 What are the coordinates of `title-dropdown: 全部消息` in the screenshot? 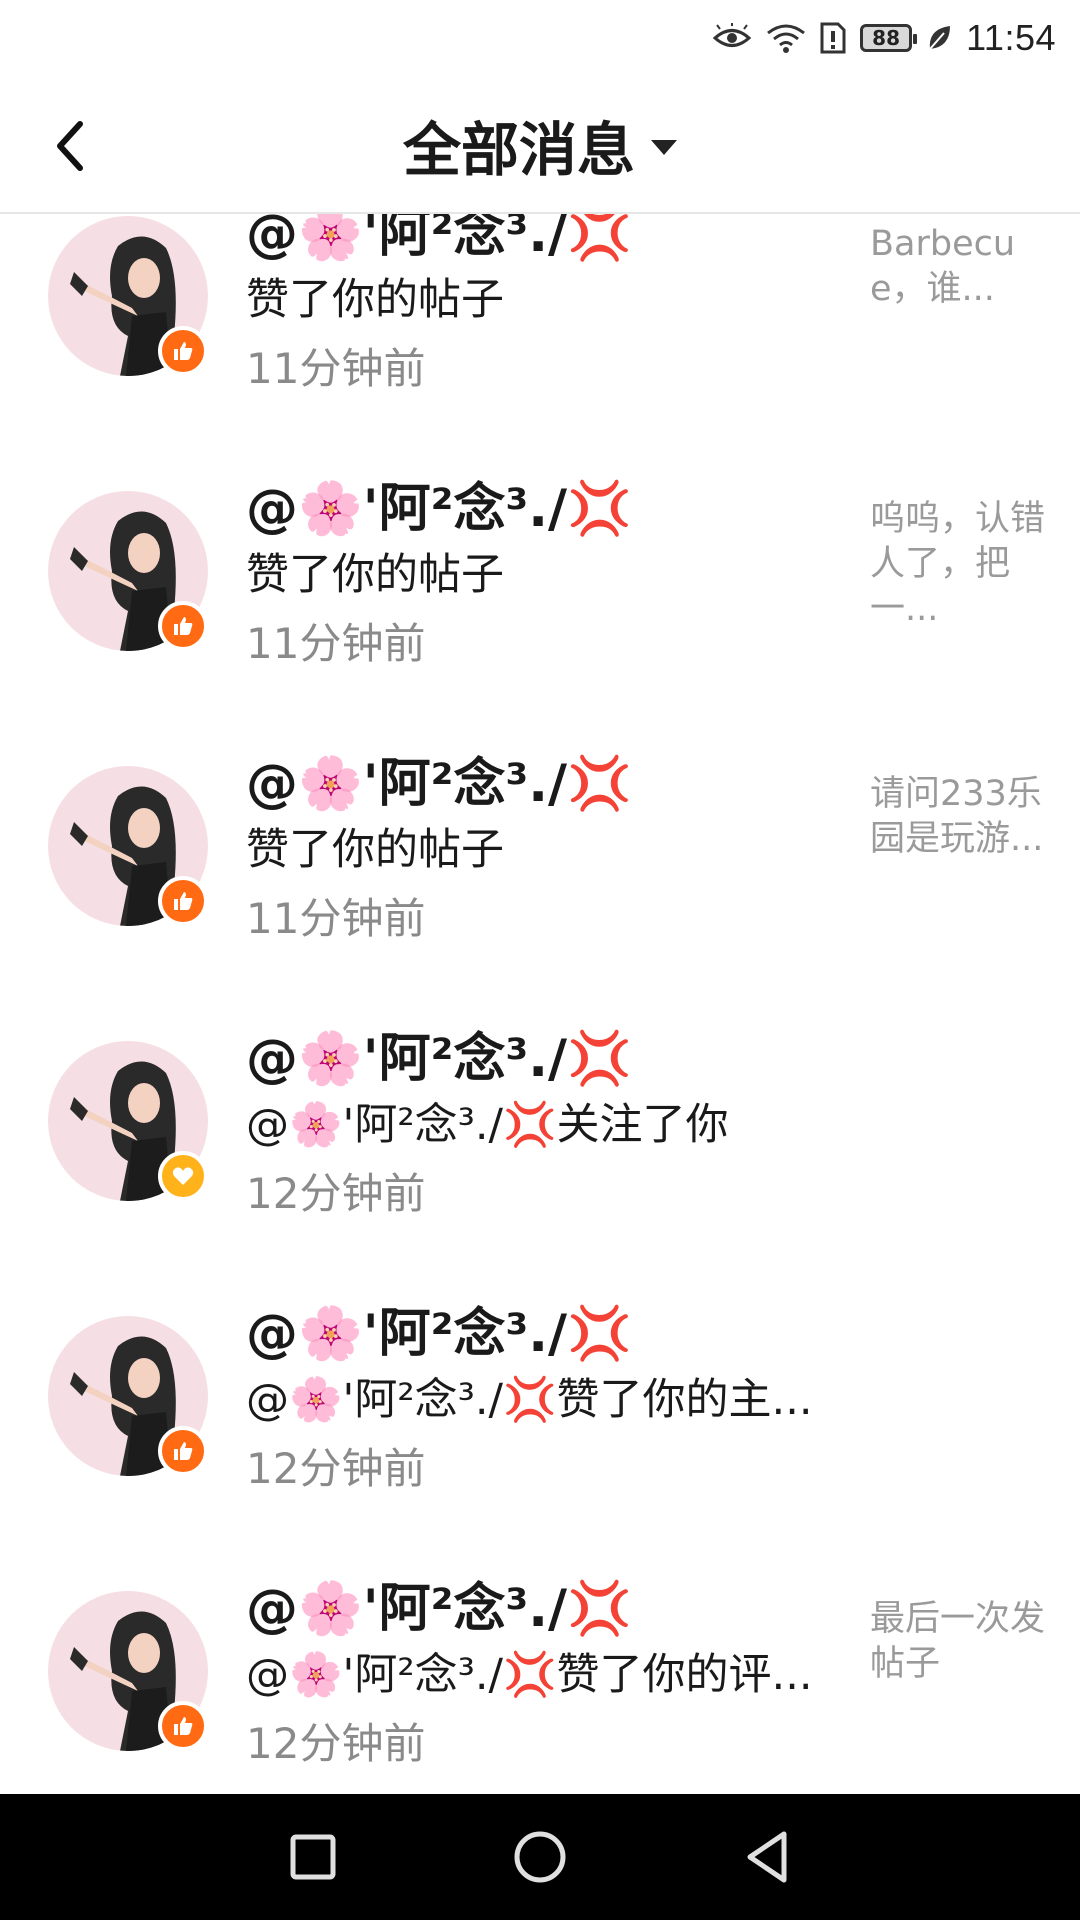 It's located at (540, 145).